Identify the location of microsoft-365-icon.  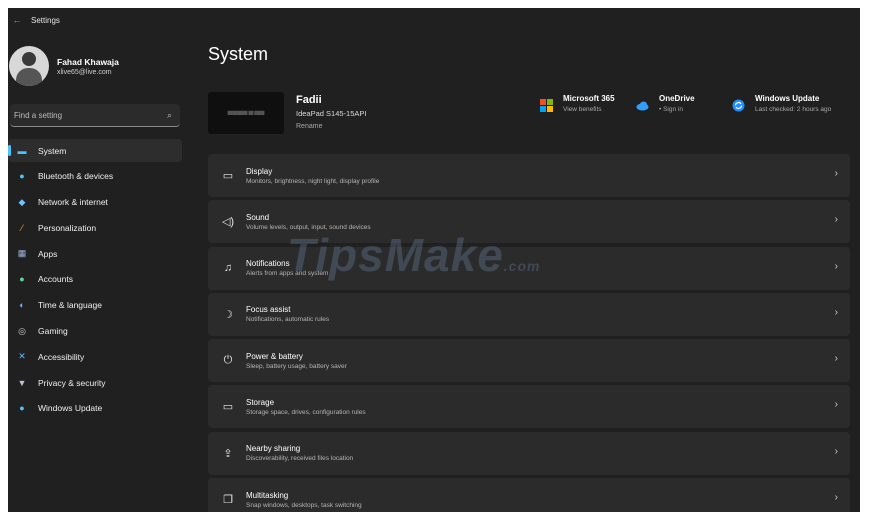
(546, 105).